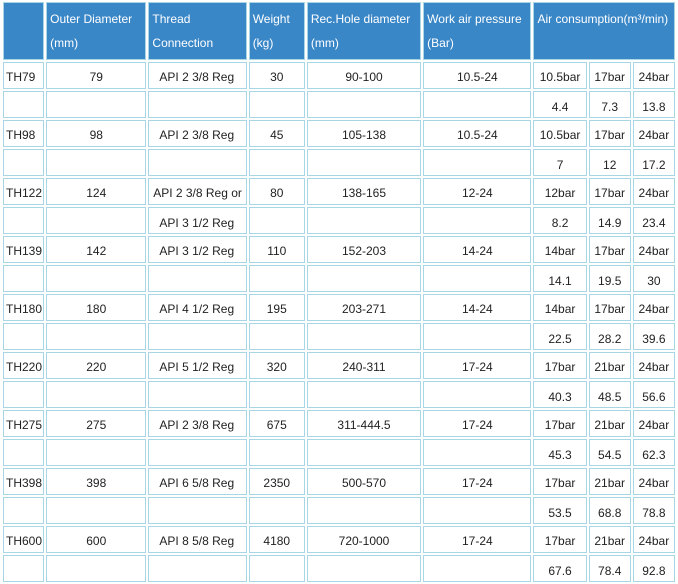 Image resolution: width=678 pixels, height=584 pixels. I want to click on model-cell: TH600, so click(24, 539).